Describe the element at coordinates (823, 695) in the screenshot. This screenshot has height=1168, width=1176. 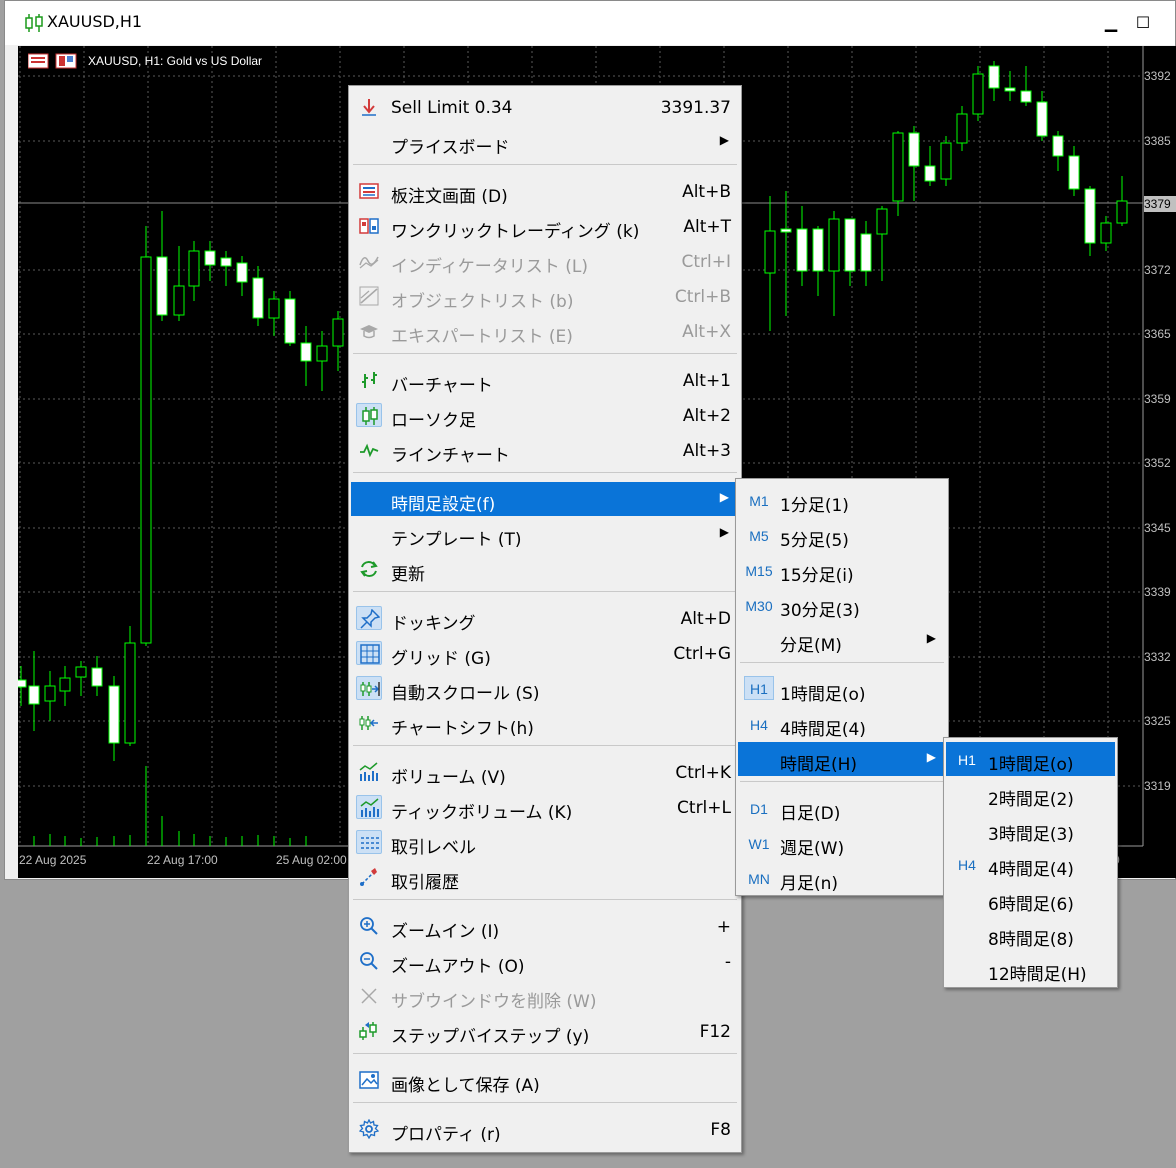
I see `timeframe-label: 1時間足(o)` at that location.